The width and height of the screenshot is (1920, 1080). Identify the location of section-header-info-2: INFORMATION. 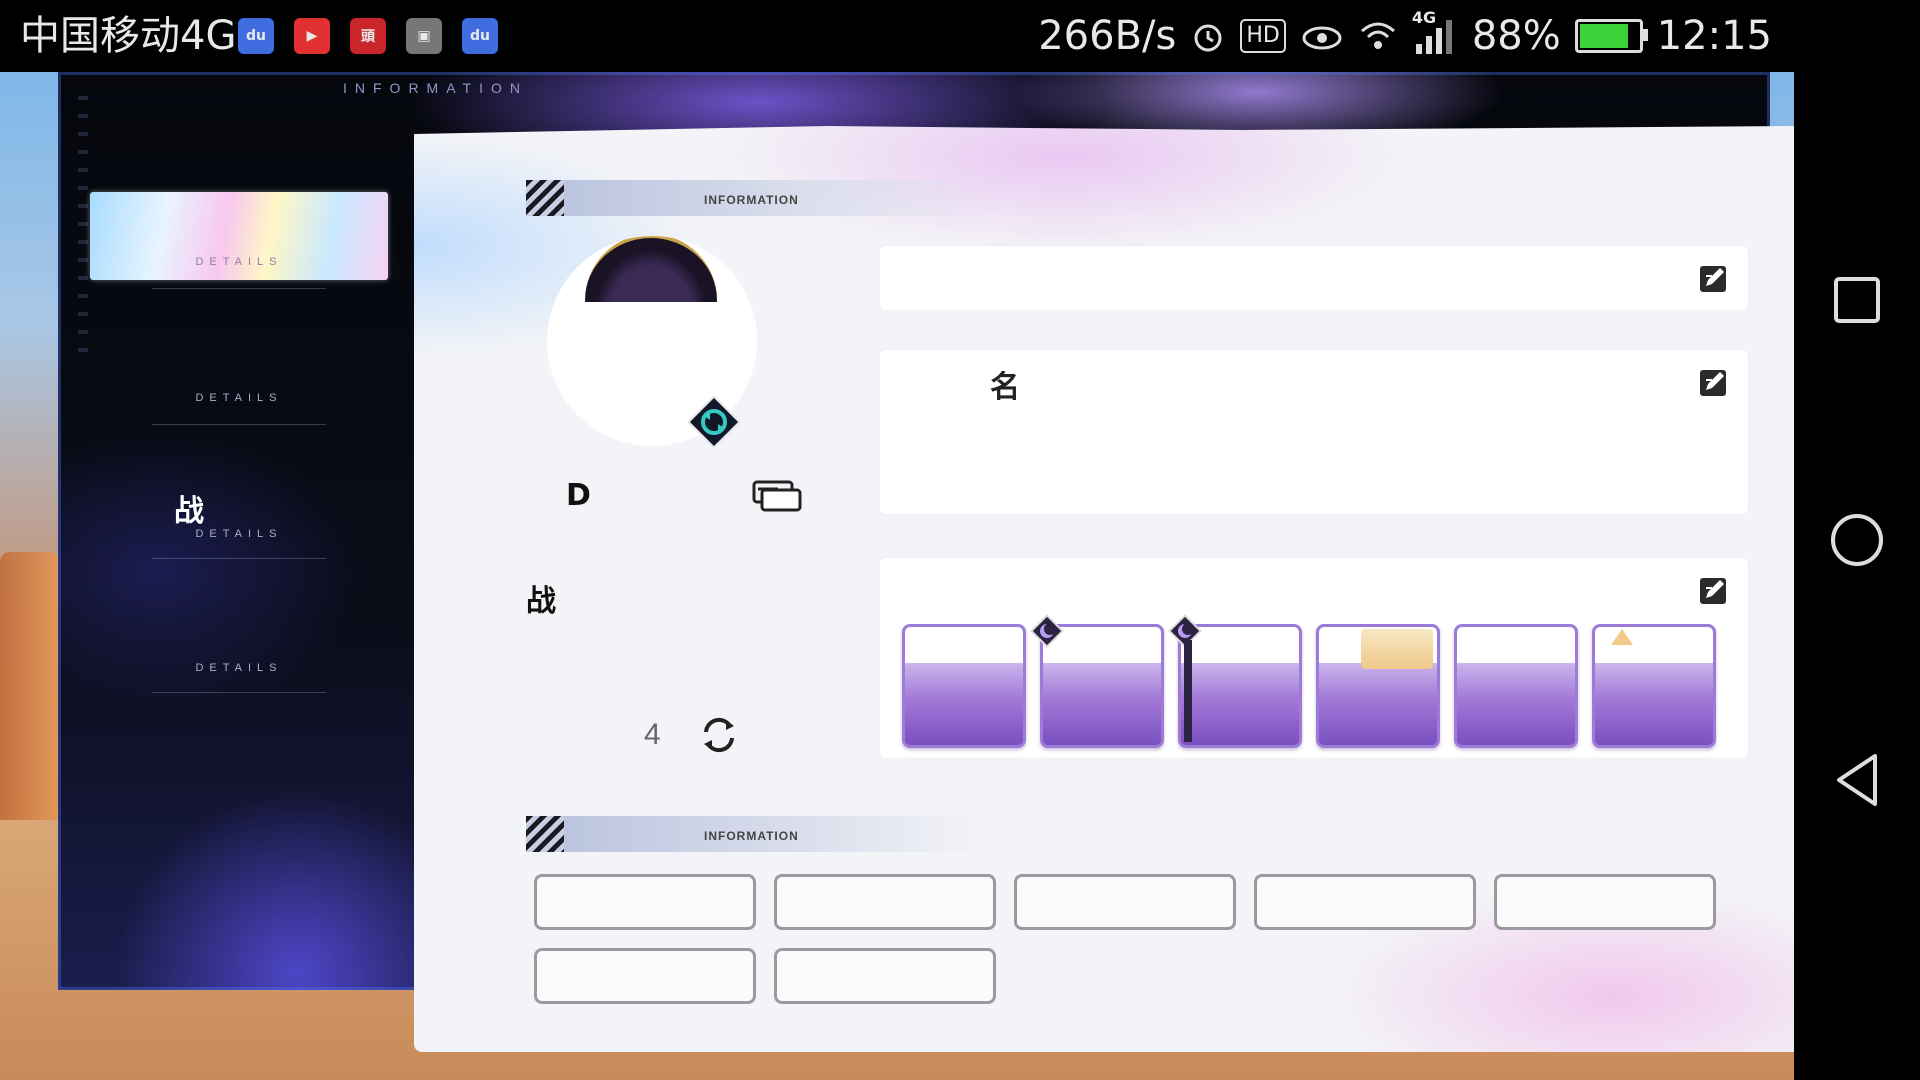
(756, 834).